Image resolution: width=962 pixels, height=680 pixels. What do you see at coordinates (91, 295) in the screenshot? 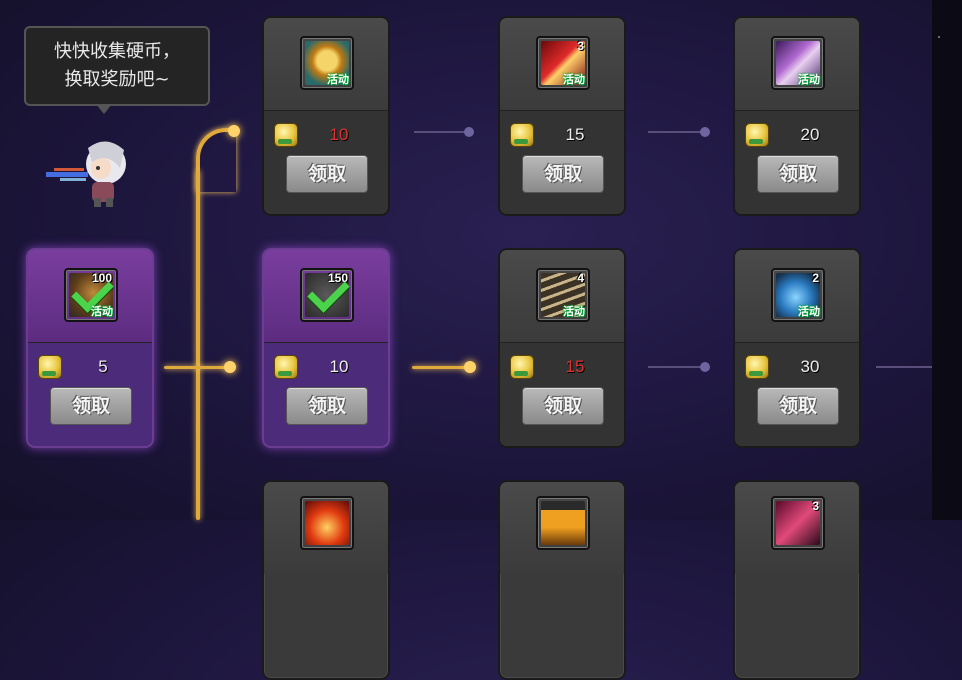
I see `pet-icon: 100 活动` at bounding box center [91, 295].